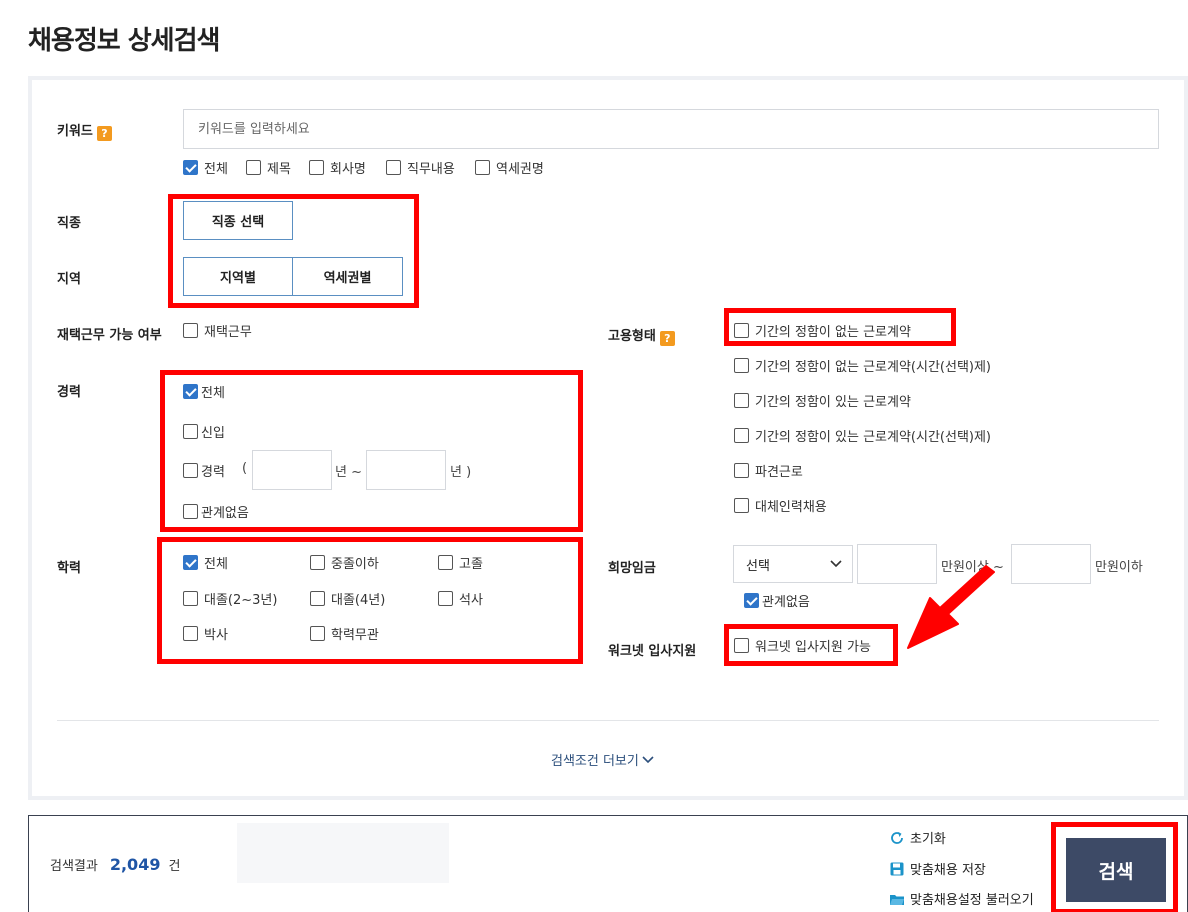  Describe the element at coordinates (461, 472) in the screenshot. I see `career-unit-to: 년 )` at that location.